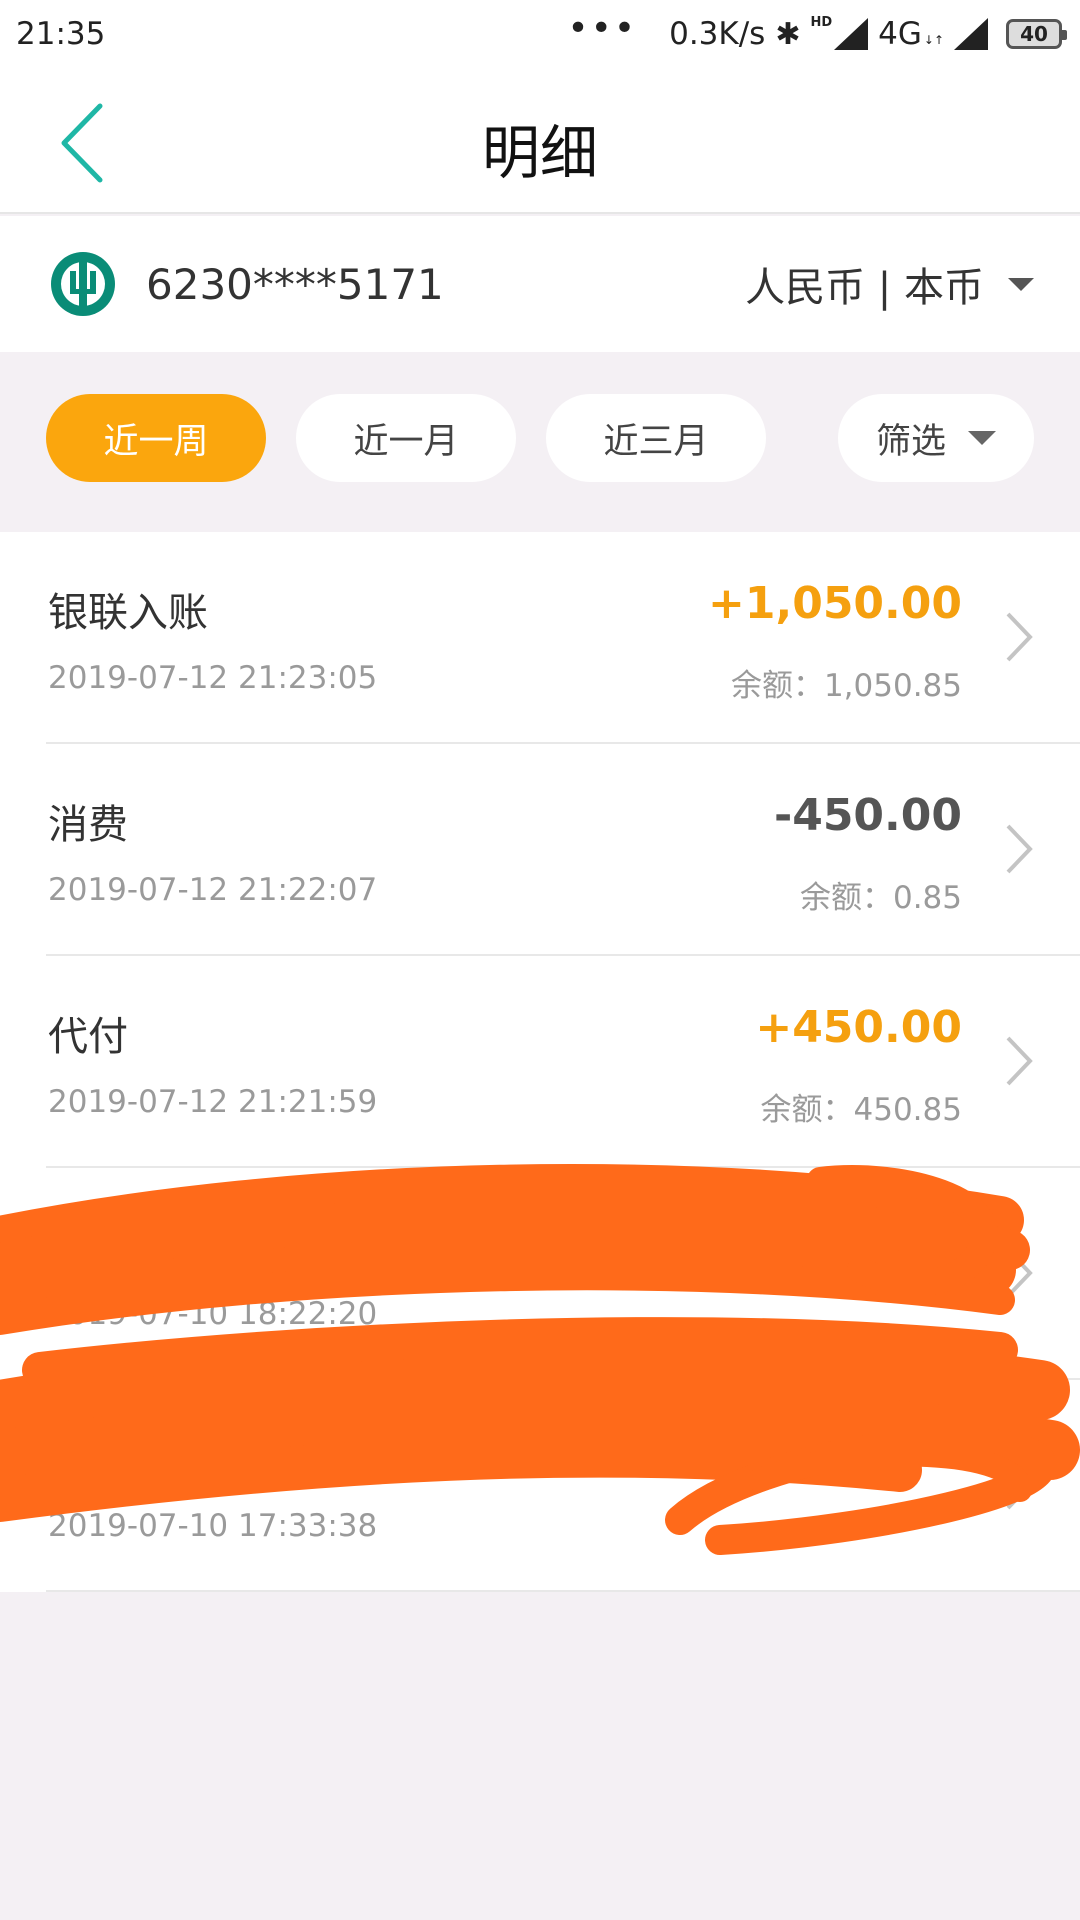 The image size is (1080, 1920). I want to click on filter-menu-button: 筛选, so click(936, 438).